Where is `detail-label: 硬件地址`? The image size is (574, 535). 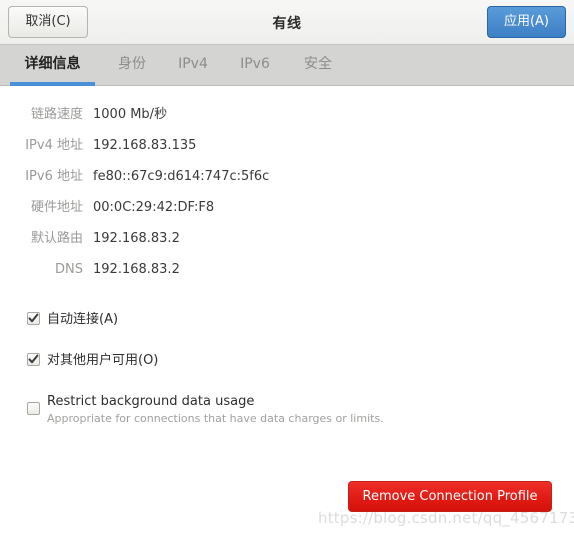 detail-label: 硬件地址 is located at coordinates (56, 207).